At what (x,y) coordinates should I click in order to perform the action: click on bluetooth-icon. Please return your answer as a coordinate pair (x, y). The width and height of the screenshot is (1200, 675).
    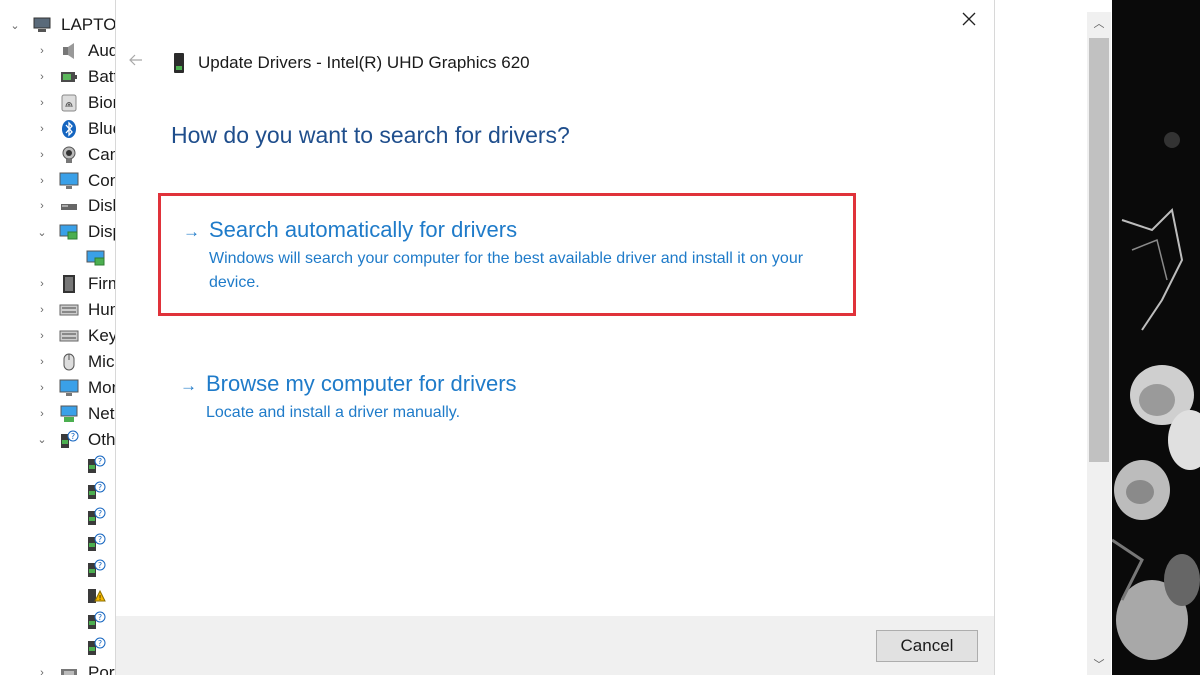
    Looking at the image, I should click on (69, 128).